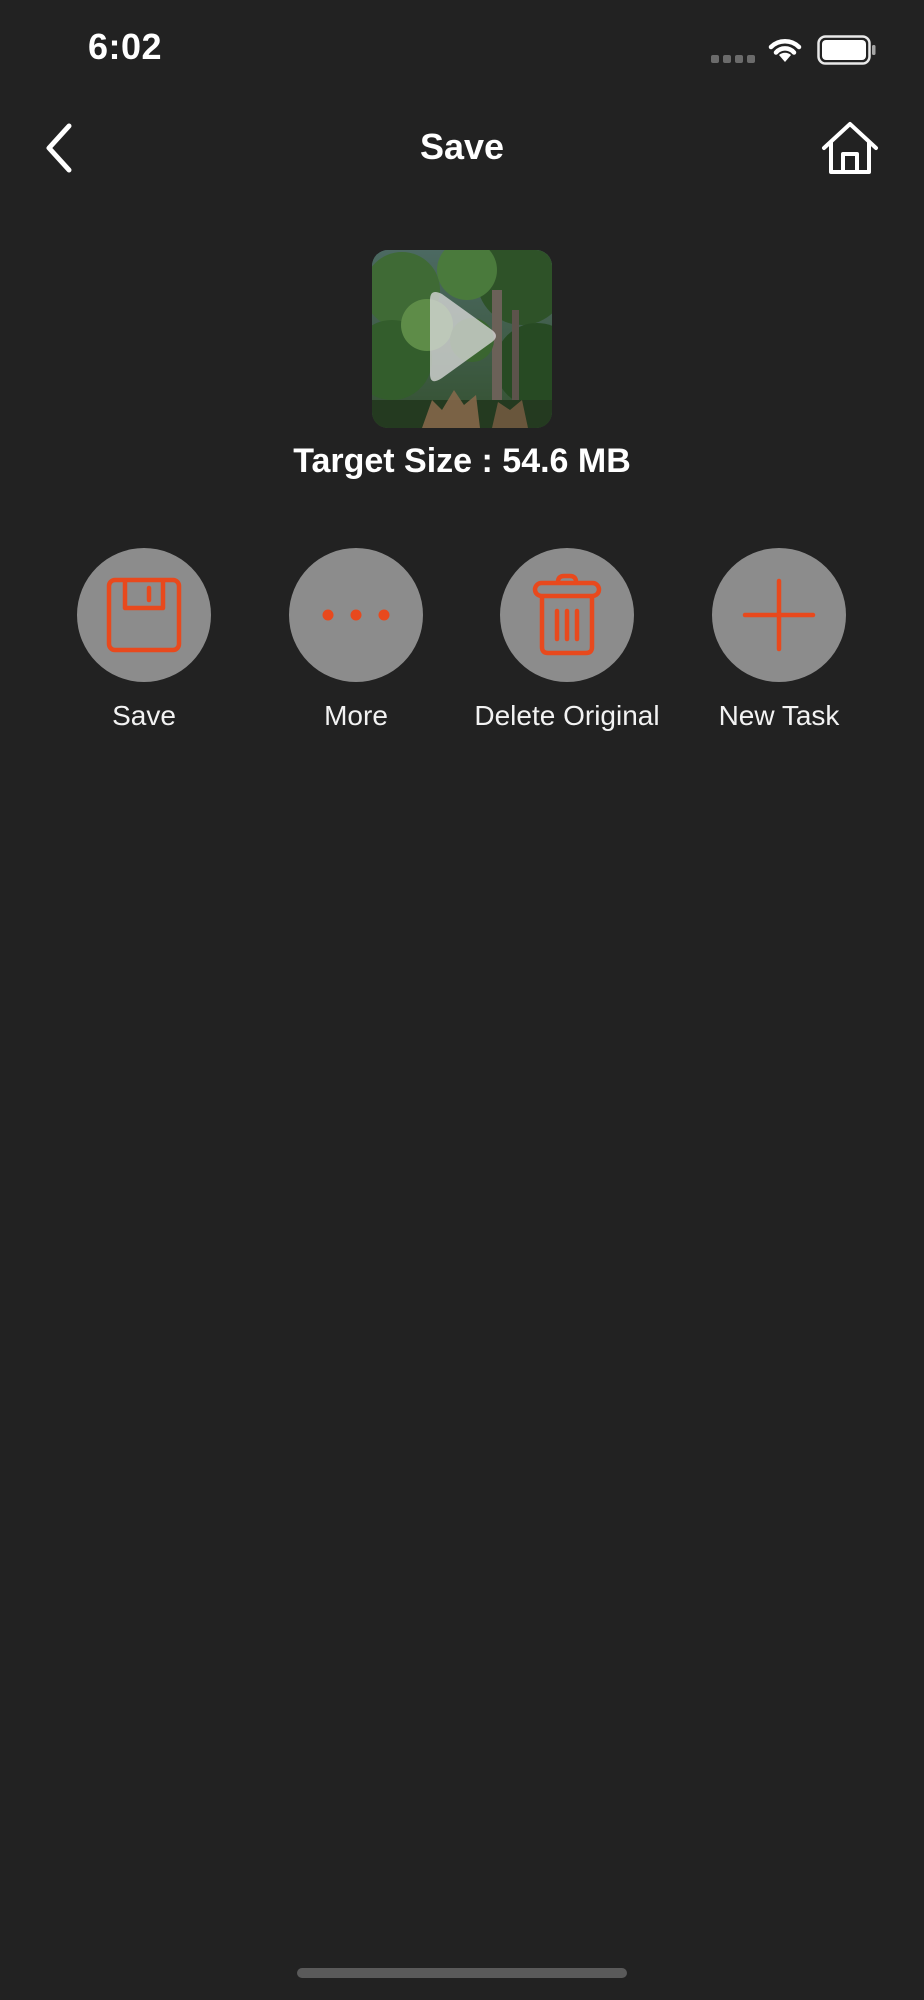  What do you see at coordinates (733, 59) in the screenshot?
I see `cellular-signal-icon` at bounding box center [733, 59].